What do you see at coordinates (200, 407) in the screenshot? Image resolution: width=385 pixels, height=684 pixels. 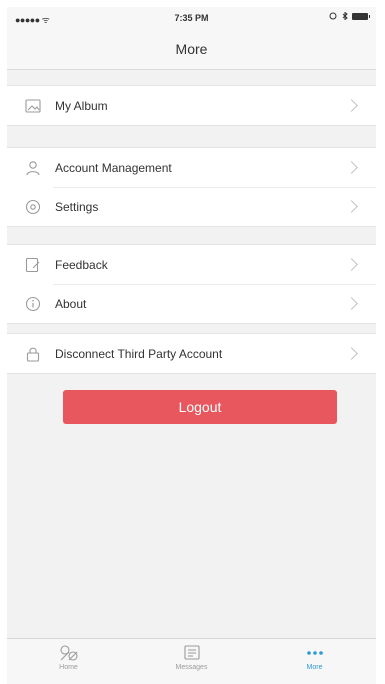 I see `logout-button: Logout` at bounding box center [200, 407].